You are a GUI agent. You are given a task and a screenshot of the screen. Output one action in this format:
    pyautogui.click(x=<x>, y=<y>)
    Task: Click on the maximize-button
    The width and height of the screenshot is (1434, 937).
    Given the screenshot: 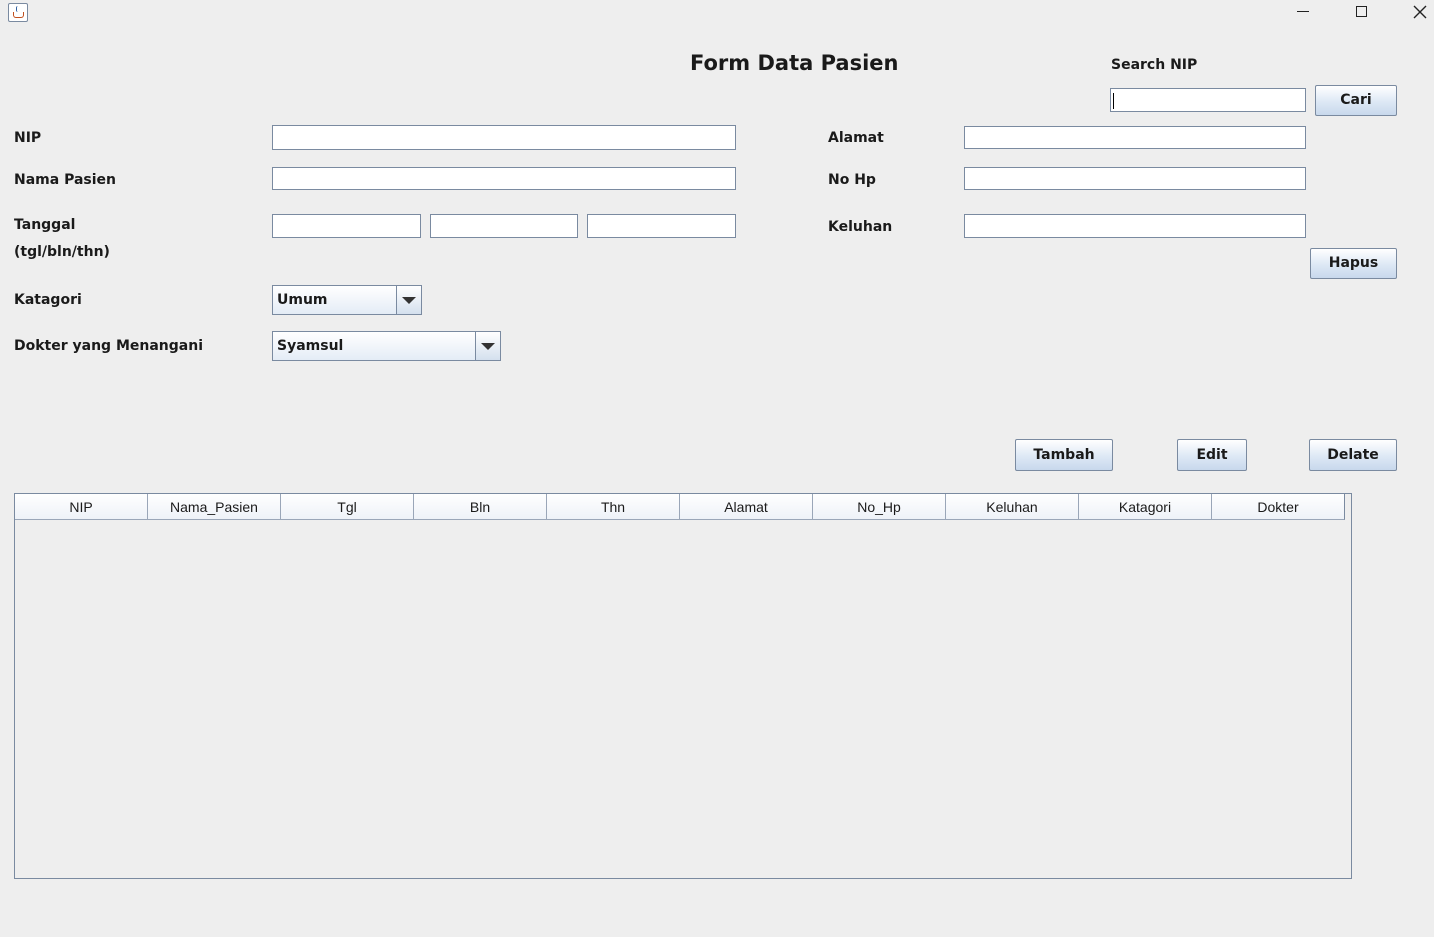 What is the action you would take?
    pyautogui.click(x=1361, y=15)
    